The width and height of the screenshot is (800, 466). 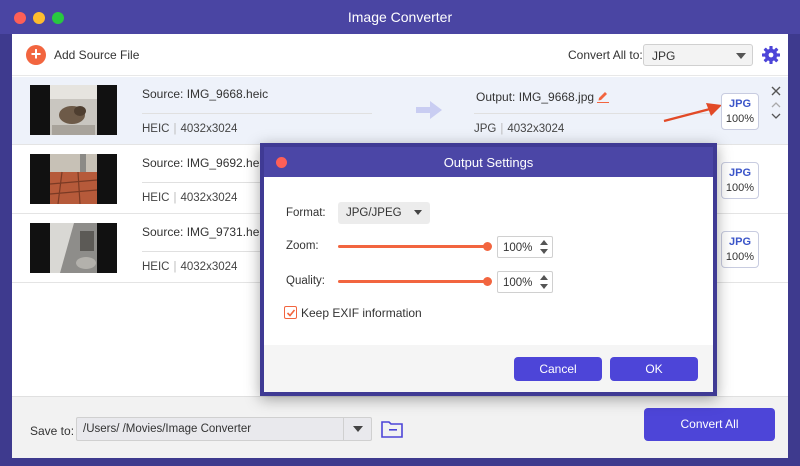 What do you see at coordinates (518, 248) in the screenshot?
I see `zoom-value: 100%` at bounding box center [518, 248].